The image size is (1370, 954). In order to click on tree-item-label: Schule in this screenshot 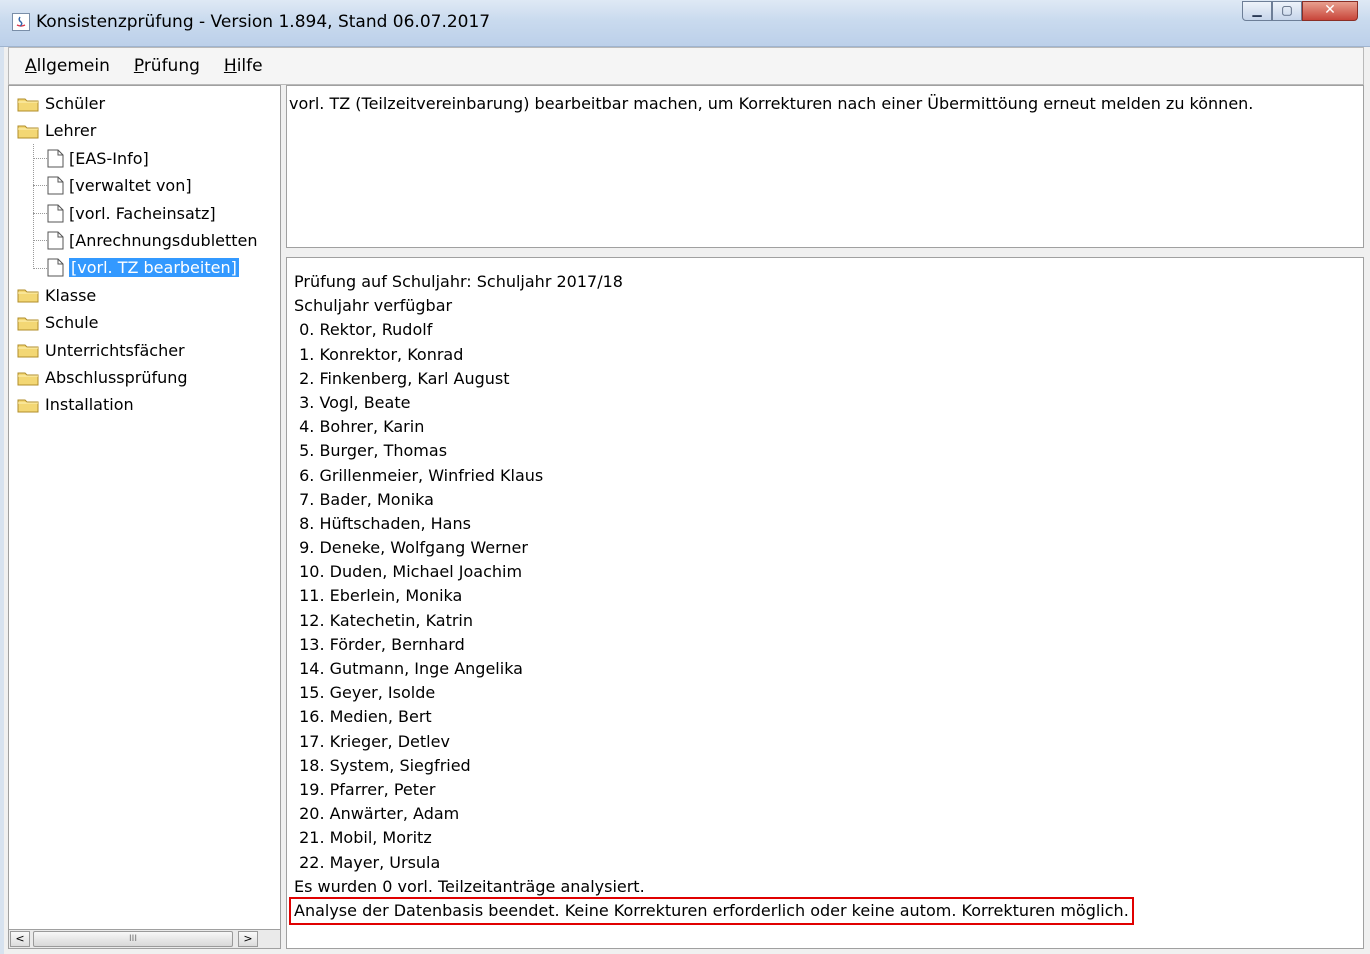, I will do `click(72, 323)`.